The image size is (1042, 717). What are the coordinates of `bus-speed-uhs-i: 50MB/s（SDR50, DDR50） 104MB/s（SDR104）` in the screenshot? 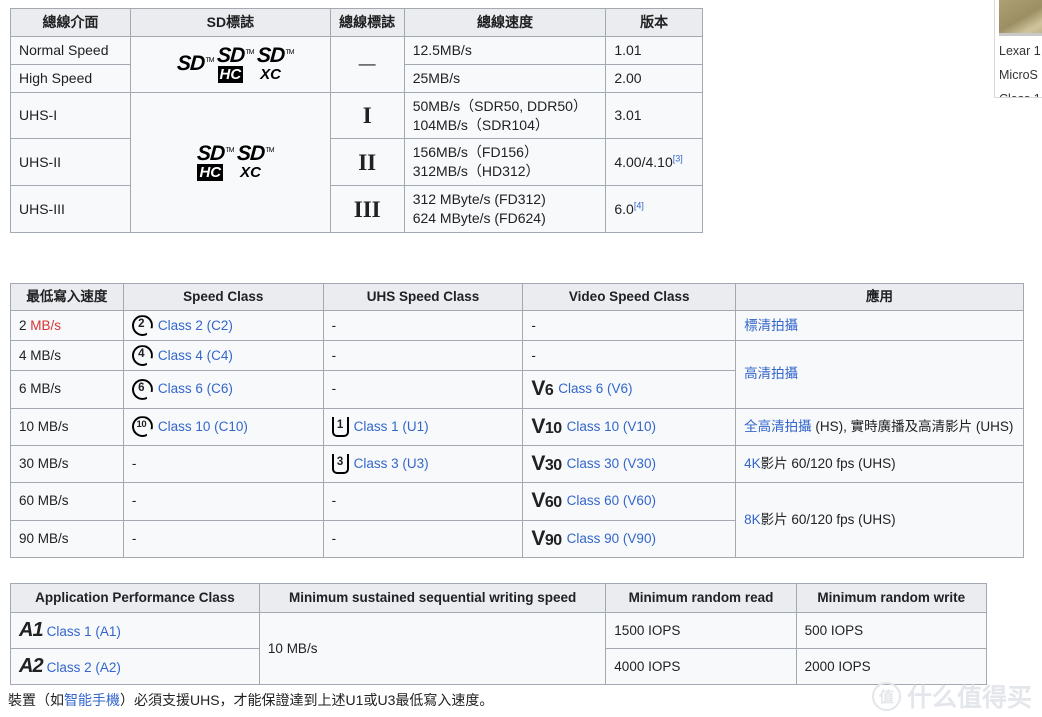 It's located at (505, 115).